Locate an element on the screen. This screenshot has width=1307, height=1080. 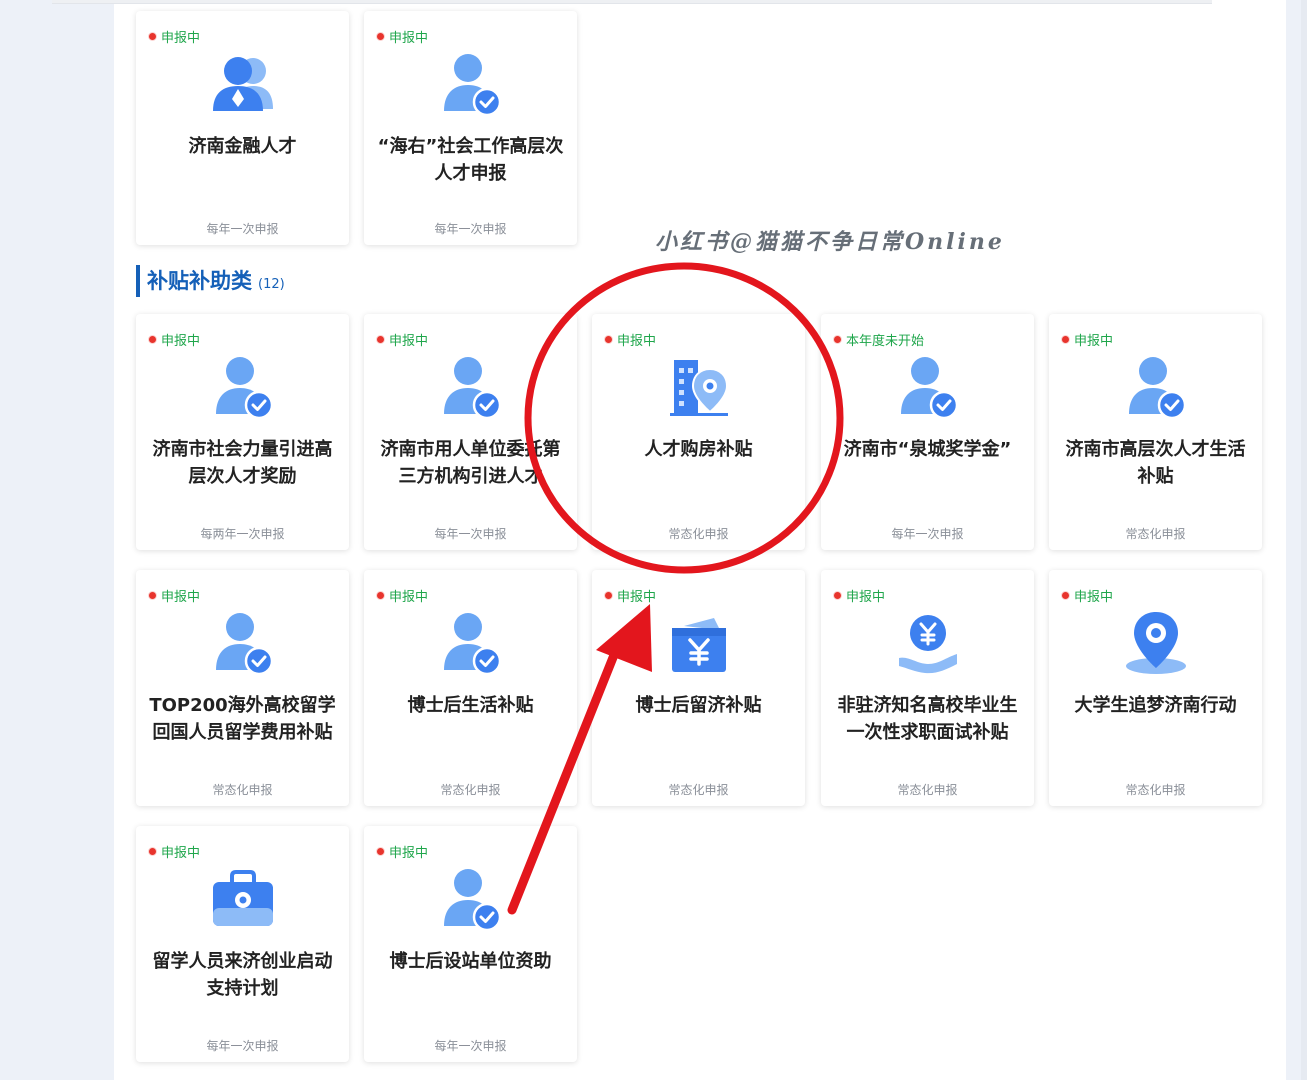
top-scroll-strip is located at coordinates (632, 2).